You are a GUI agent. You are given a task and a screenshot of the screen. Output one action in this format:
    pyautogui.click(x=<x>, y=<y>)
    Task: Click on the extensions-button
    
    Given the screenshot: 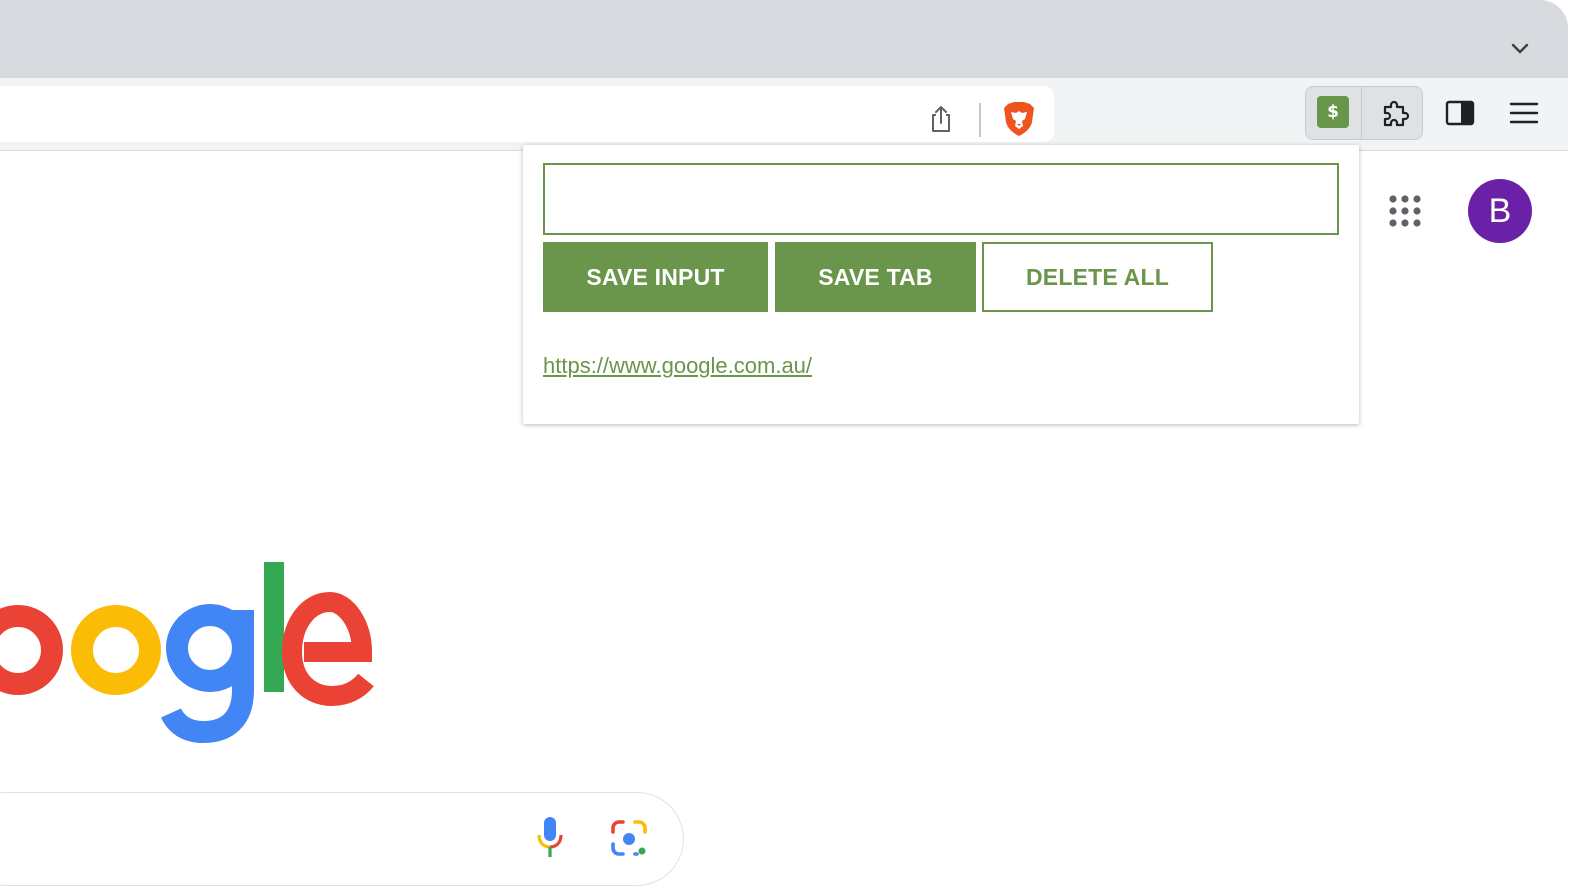 What is the action you would take?
    pyautogui.click(x=1396, y=113)
    